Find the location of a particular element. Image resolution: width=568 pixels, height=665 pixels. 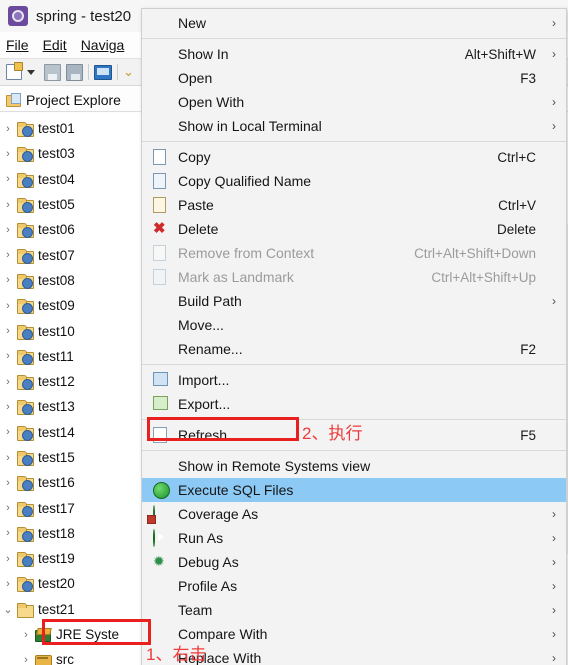

menu-item-label: Debug As is located at coordinates (208, 562).